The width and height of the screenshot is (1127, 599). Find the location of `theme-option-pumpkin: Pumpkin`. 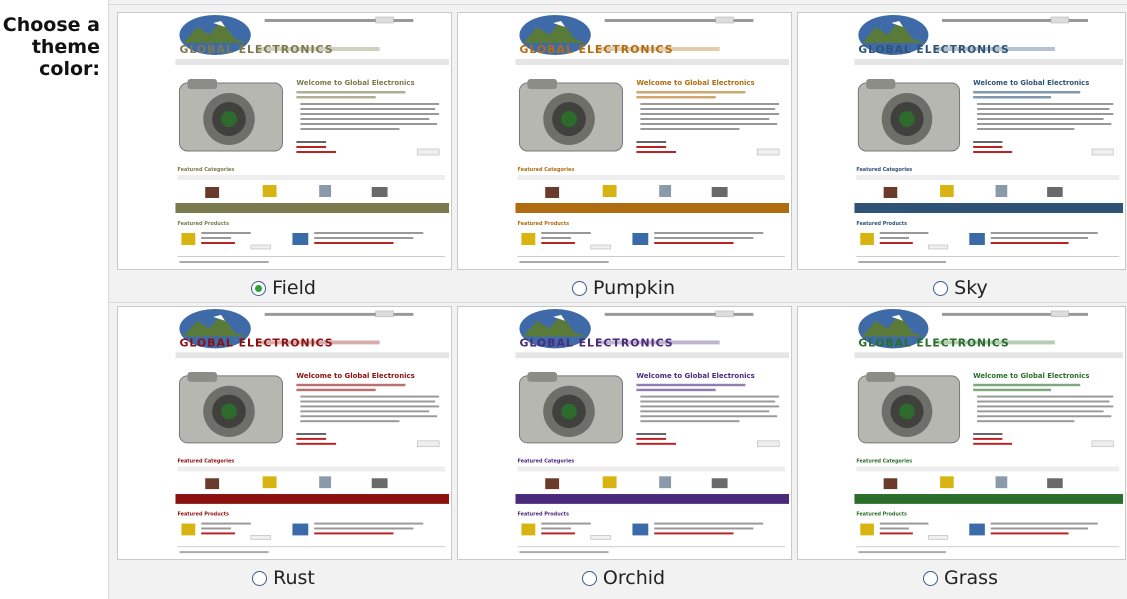

theme-option-pumpkin: Pumpkin is located at coordinates (623, 288).